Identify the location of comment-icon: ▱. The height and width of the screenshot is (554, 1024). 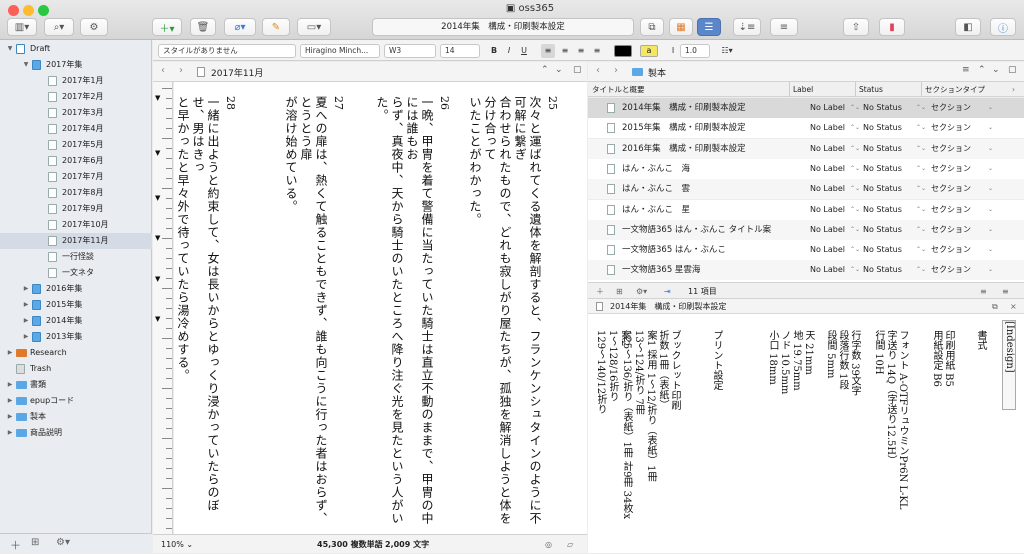
(570, 544).